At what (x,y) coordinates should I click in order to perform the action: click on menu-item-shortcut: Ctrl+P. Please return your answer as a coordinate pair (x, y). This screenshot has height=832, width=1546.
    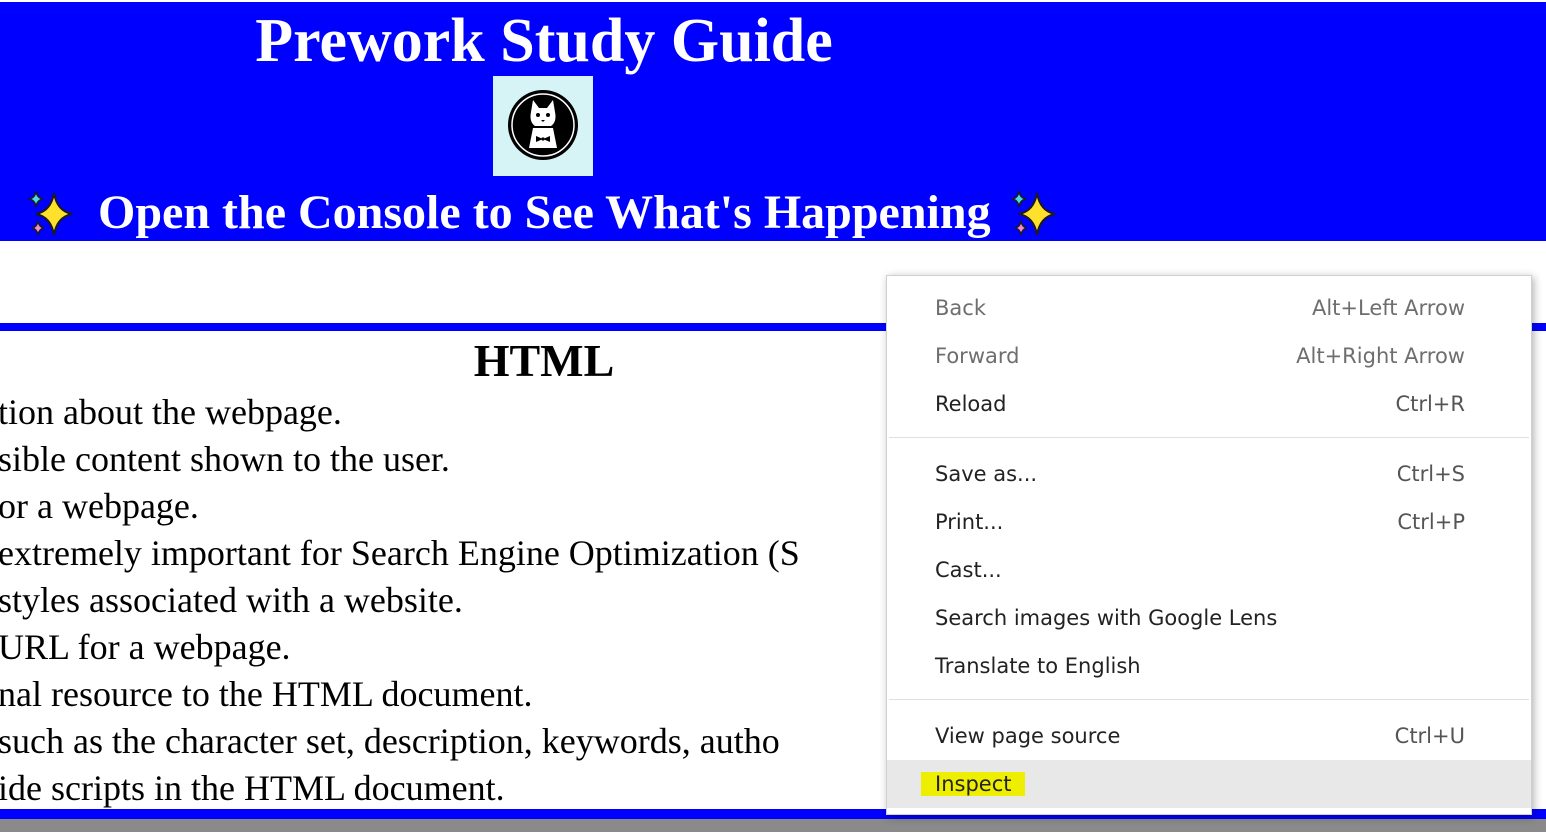
    Looking at the image, I should click on (1431, 522).